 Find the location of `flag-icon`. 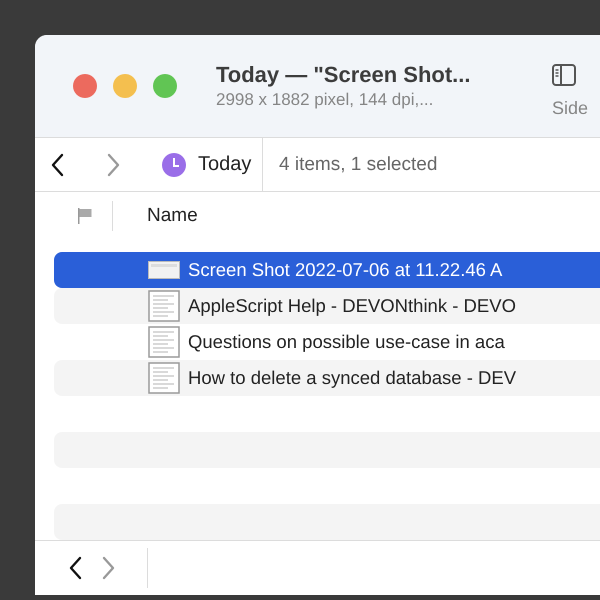

flag-icon is located at coordinates (85, 216).